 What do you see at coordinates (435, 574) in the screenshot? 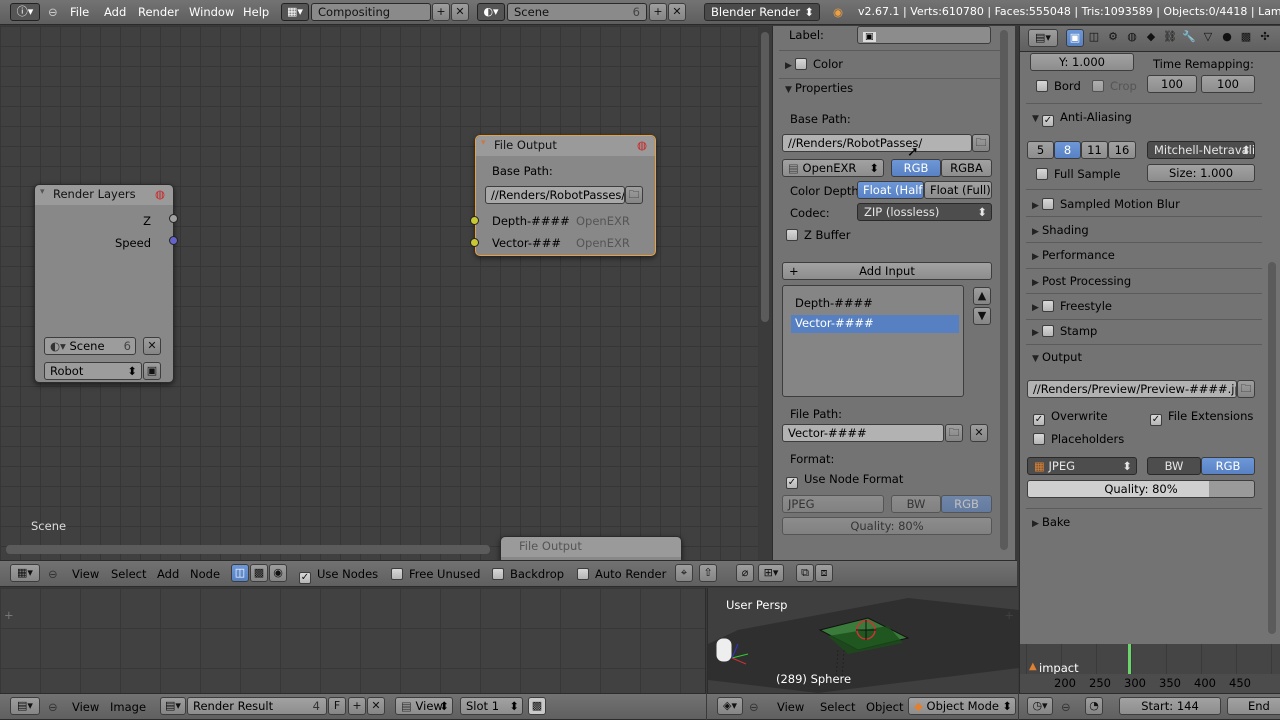
I see `free-unused-checkbox: Free Unused` at bounding box center [435, 574].